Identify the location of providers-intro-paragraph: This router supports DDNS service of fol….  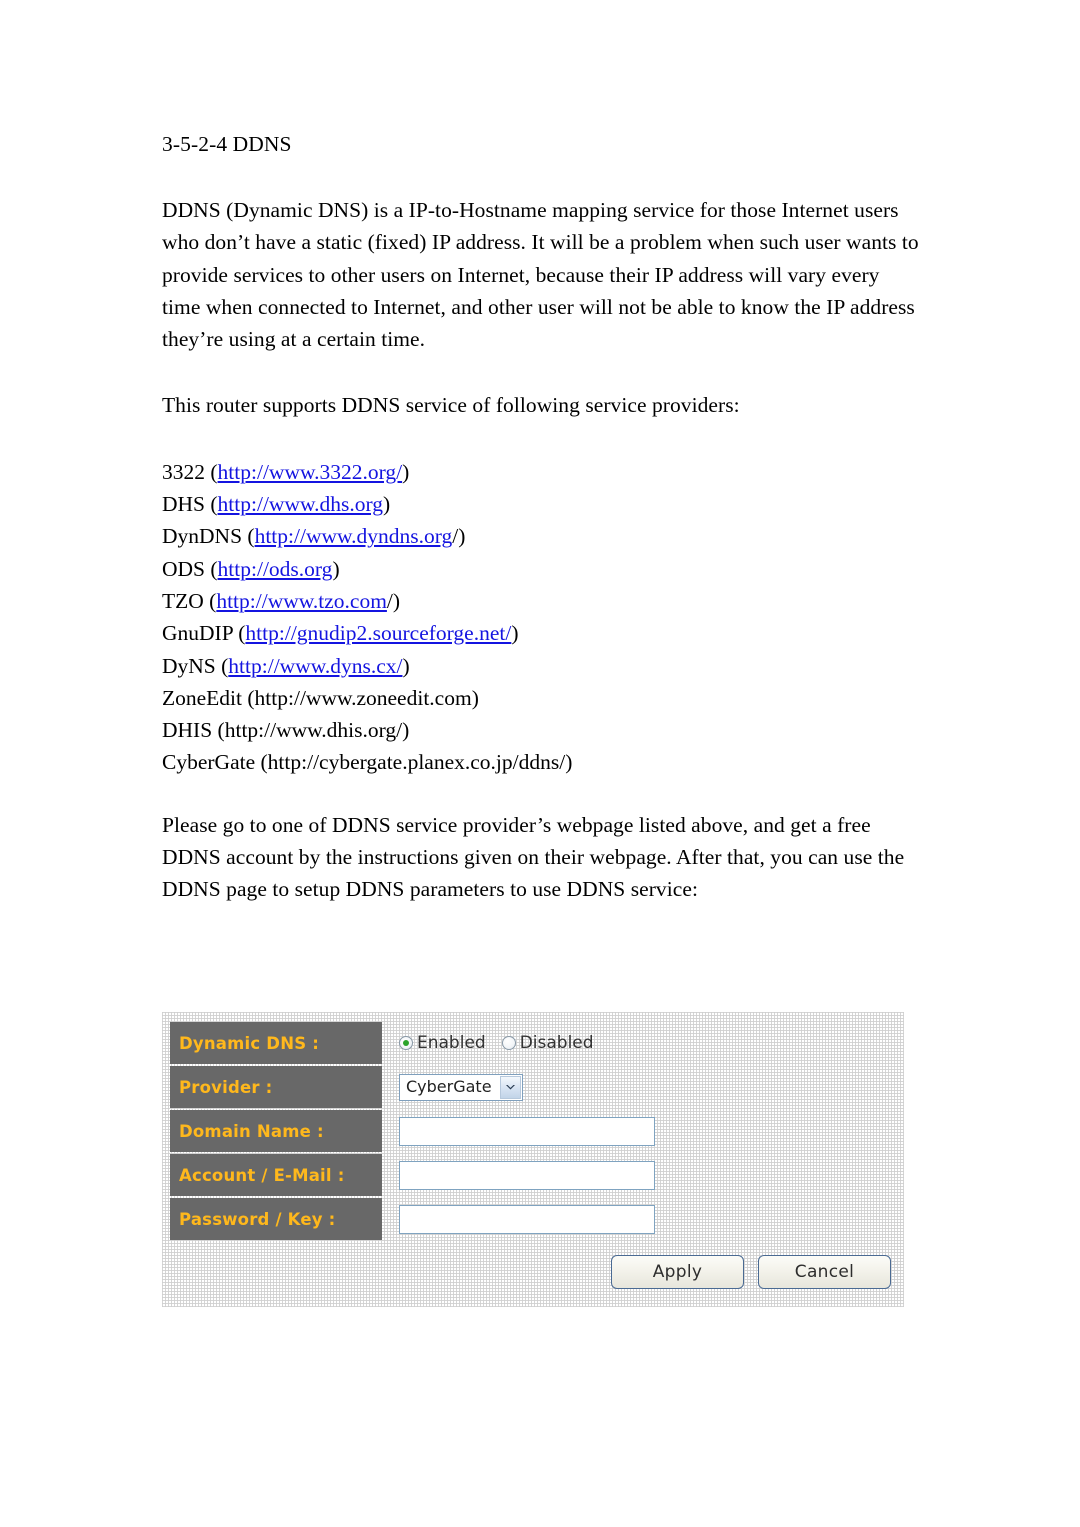
(451, 405).